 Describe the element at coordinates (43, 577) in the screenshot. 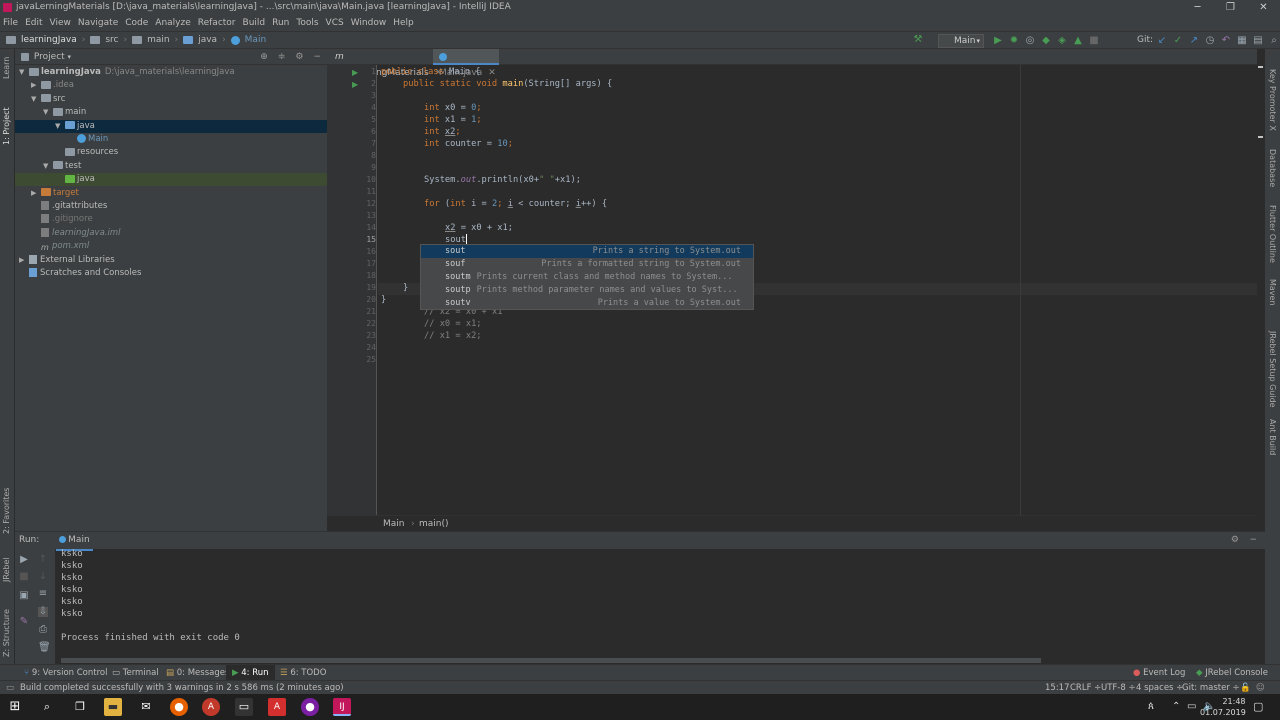

I see `down-icon: ↓` at that location.